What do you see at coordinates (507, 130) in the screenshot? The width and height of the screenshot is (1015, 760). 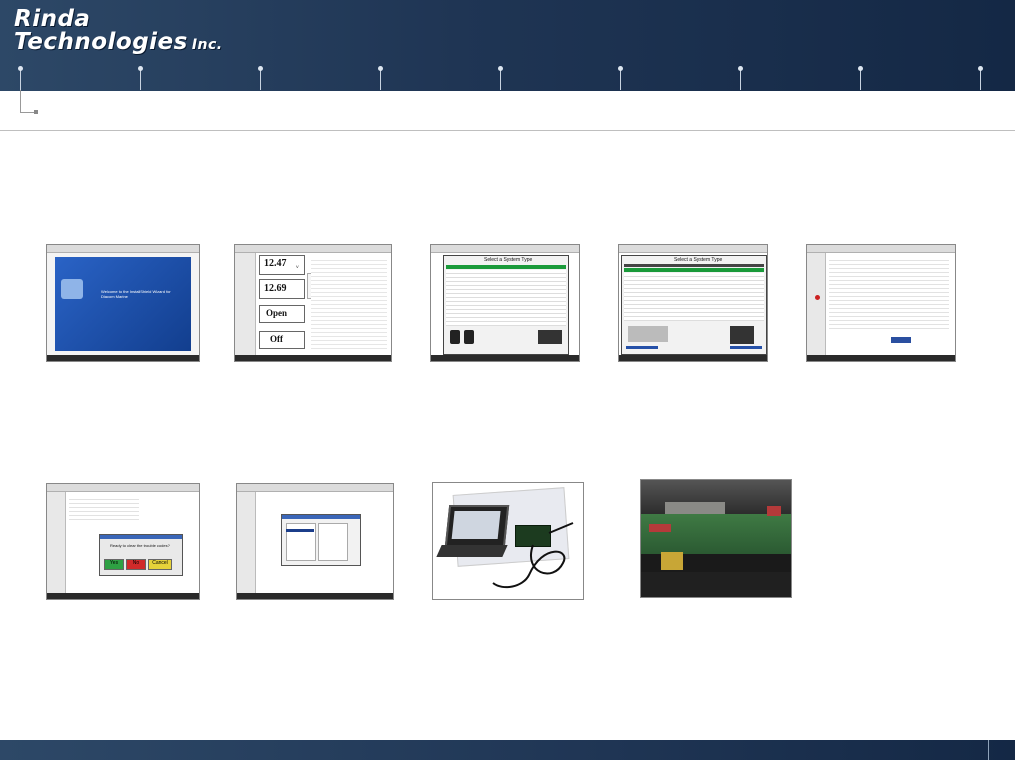 I see `header-divider` at bounding box center [507, 130].